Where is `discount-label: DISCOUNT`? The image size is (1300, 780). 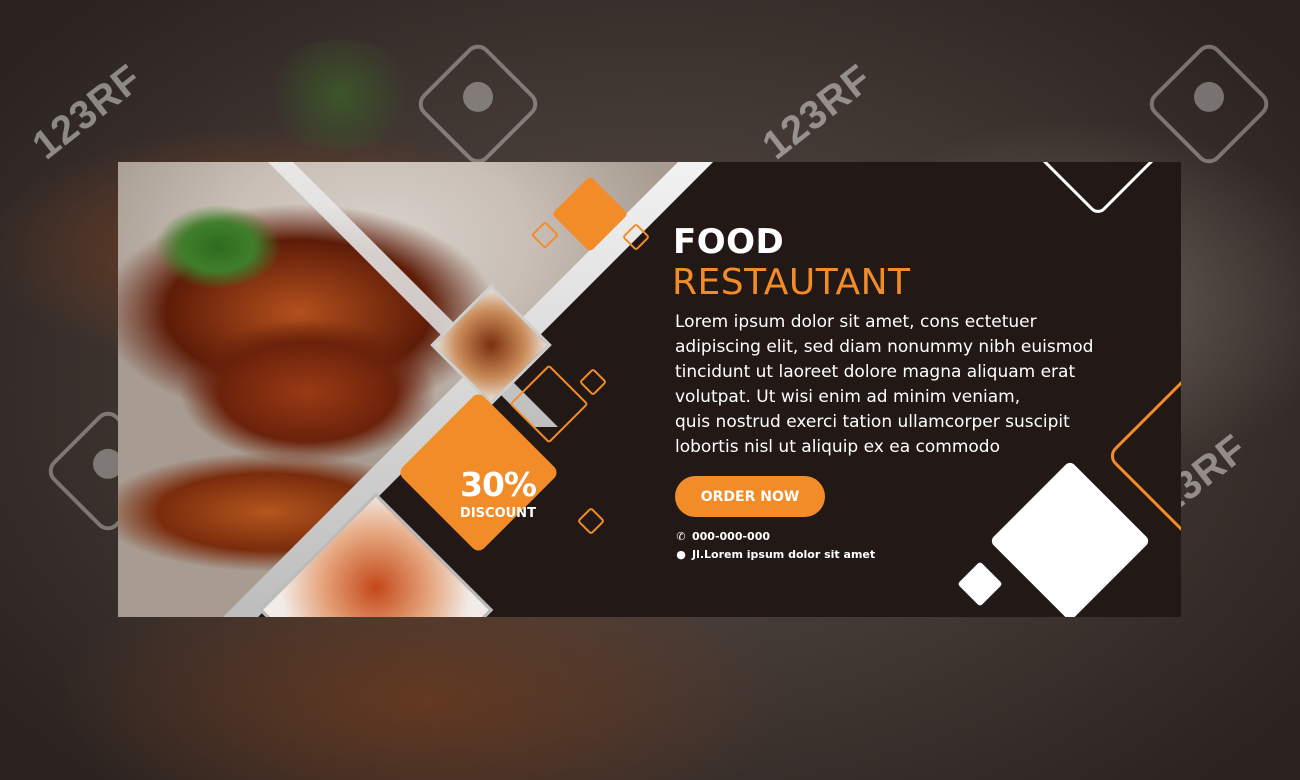 discount-label: DISCOUNT is located at coordinates (498, 513).